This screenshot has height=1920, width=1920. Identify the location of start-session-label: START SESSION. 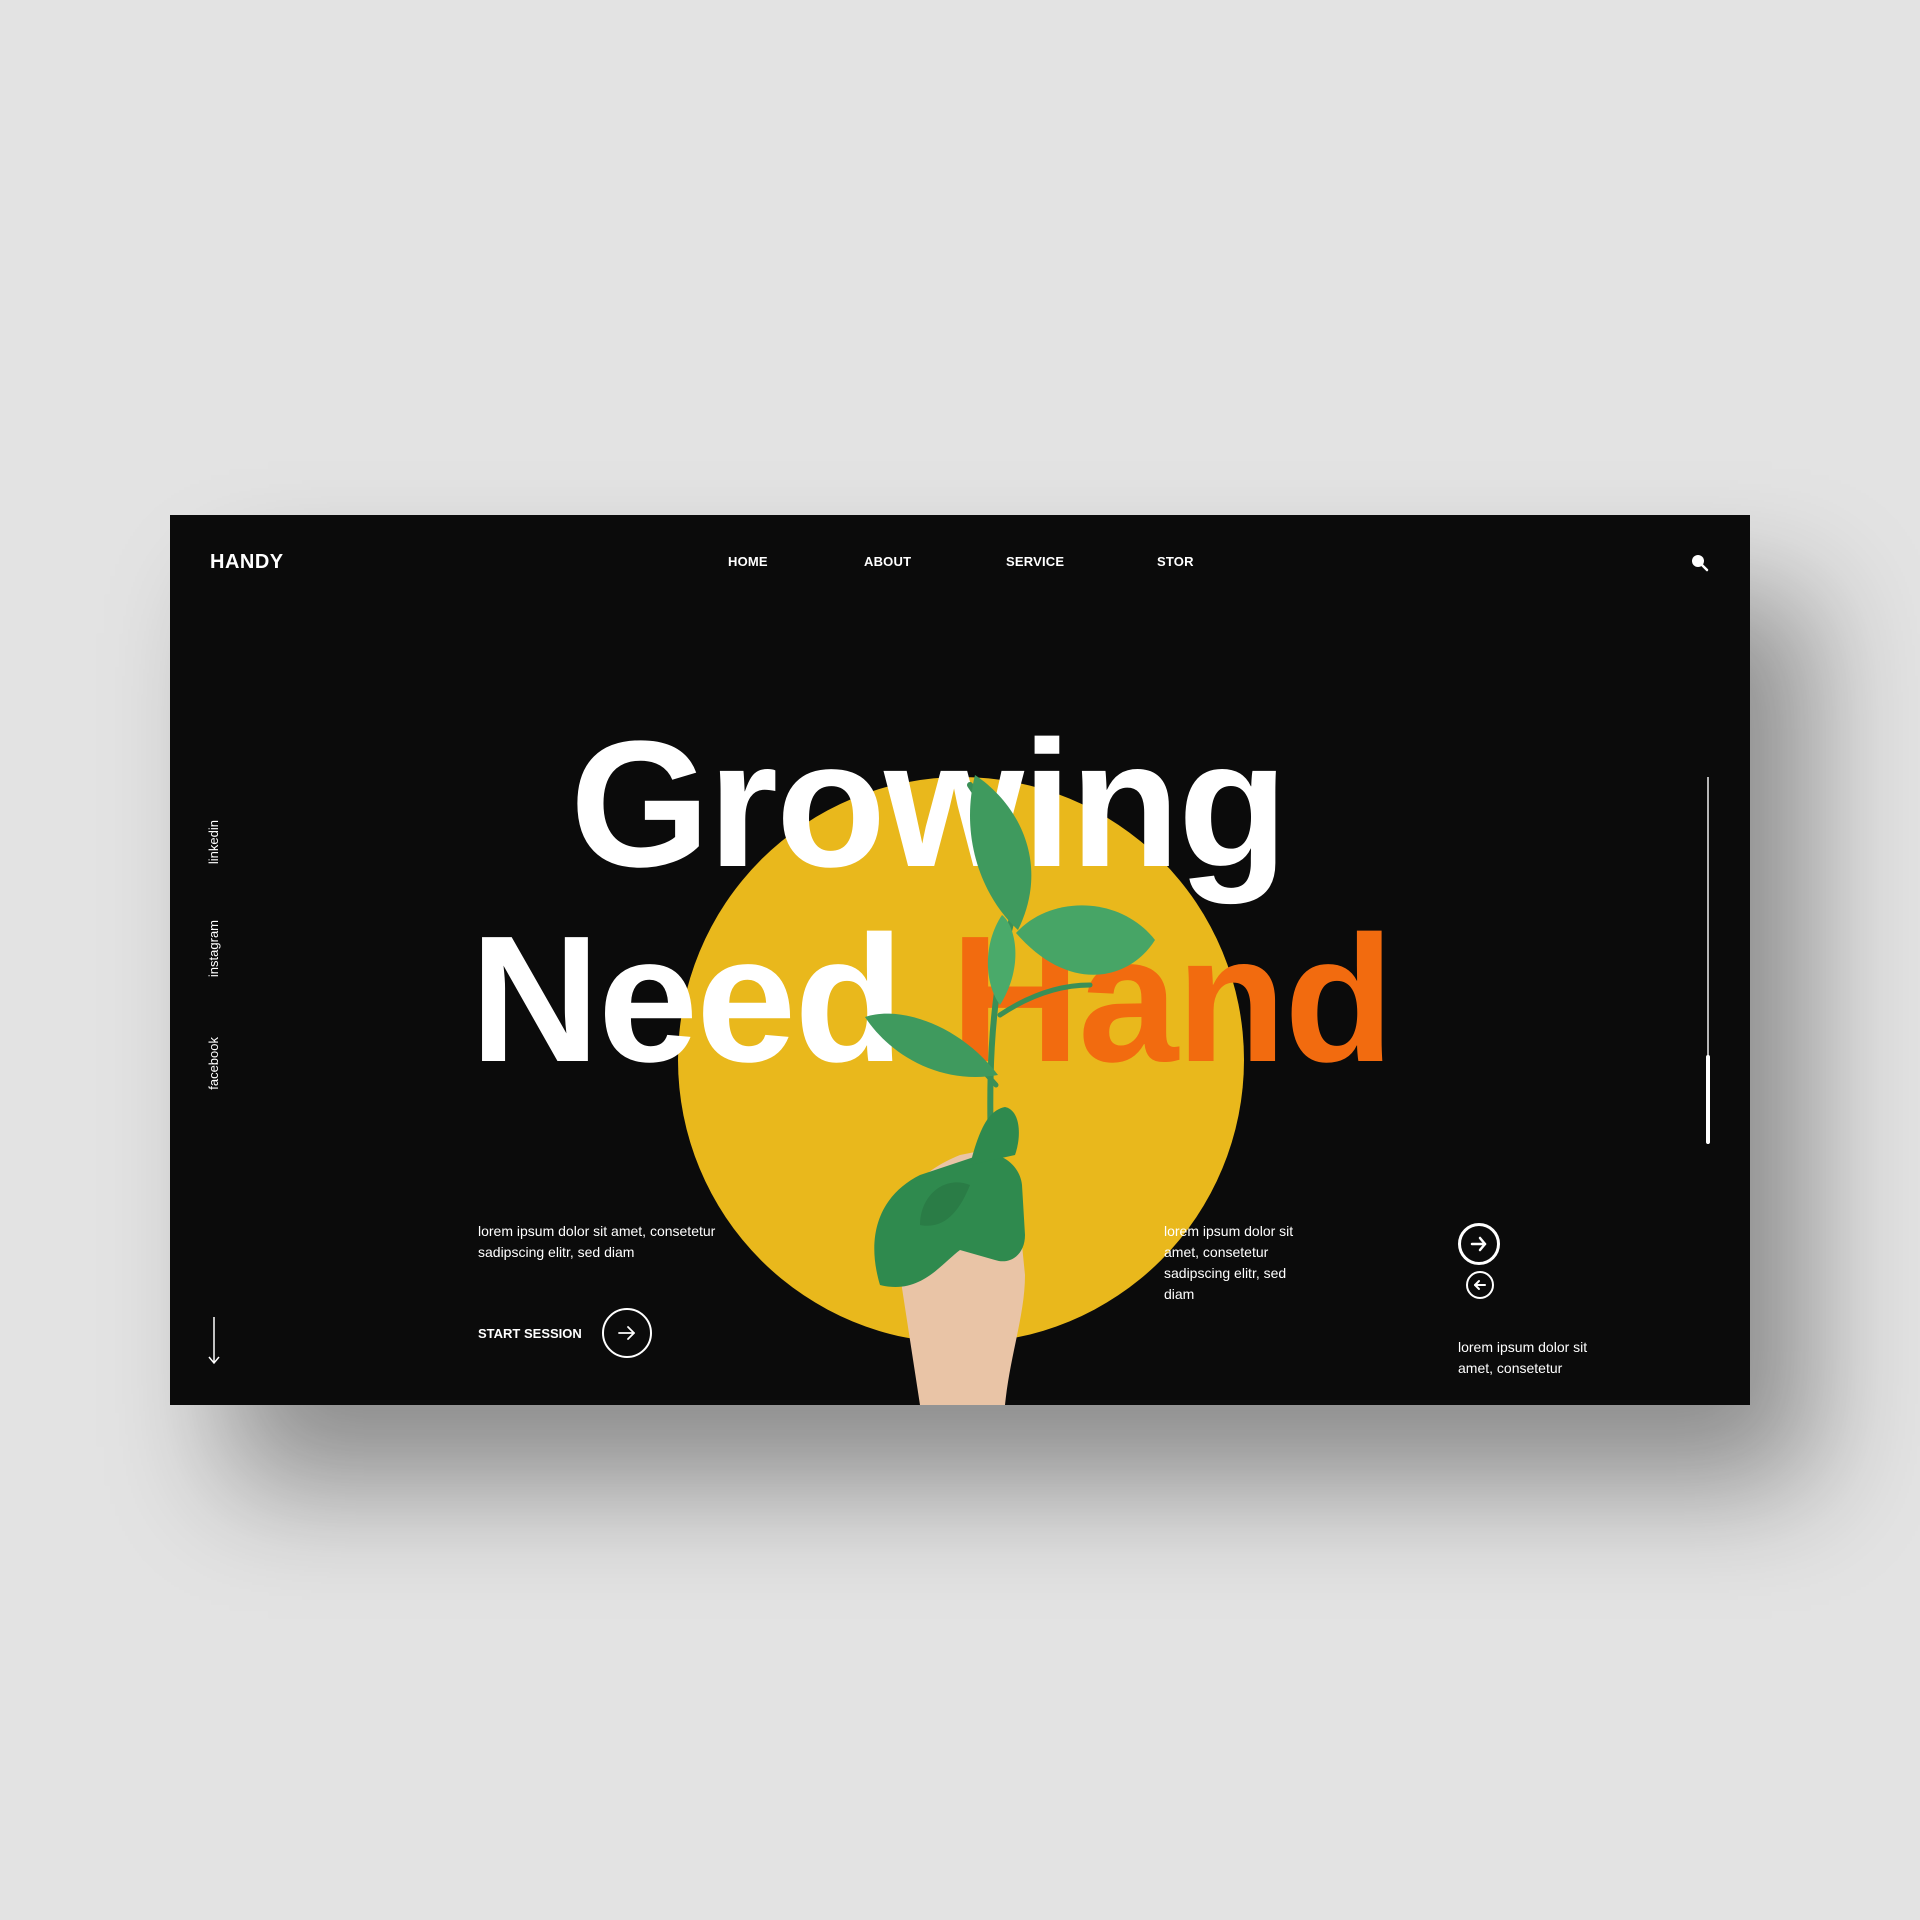
(530, 1333).